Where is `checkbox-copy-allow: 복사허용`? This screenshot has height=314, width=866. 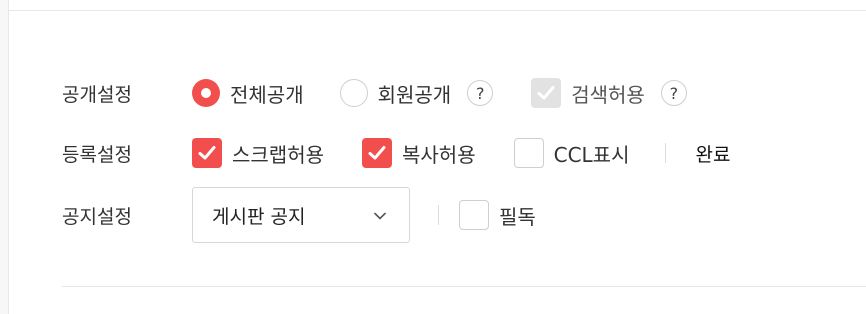 checkbox-copy-allow: 복사허용 is located at coordinates (419, 153).